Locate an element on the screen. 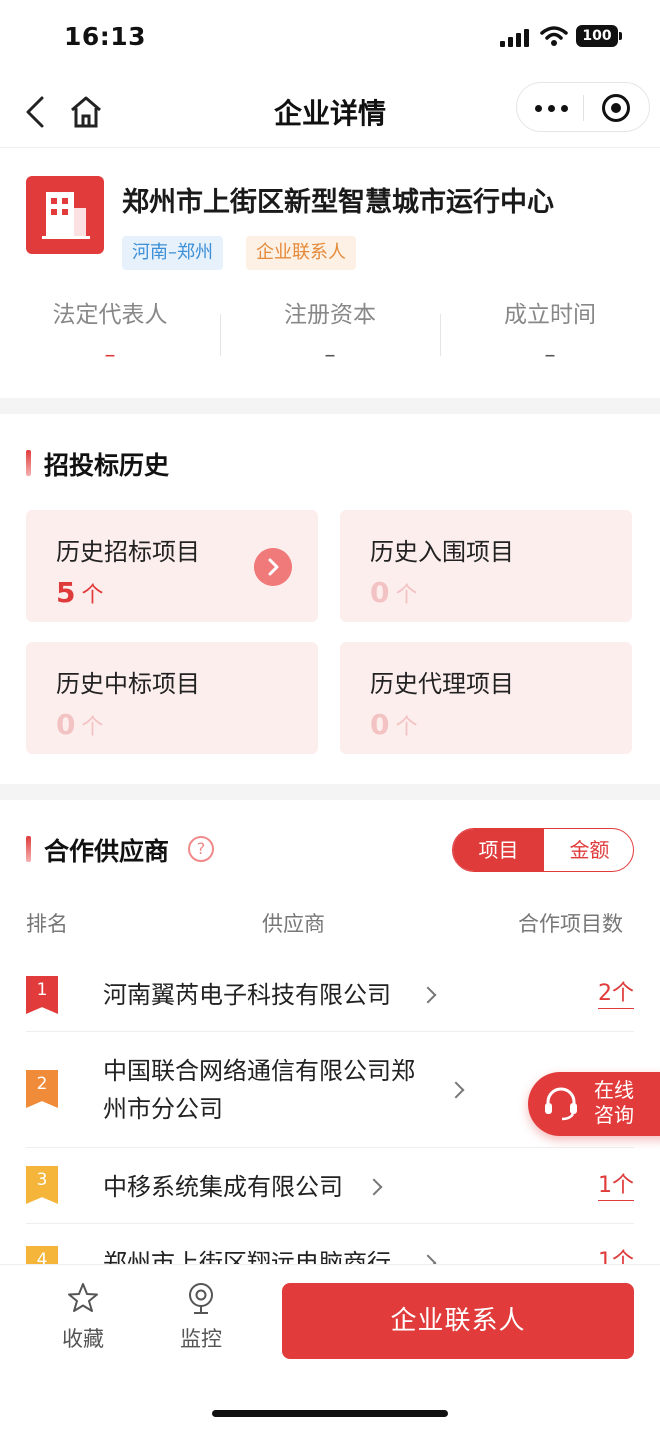  supplier-section-title: 合作供应商 is located at coordinates (97, 850).